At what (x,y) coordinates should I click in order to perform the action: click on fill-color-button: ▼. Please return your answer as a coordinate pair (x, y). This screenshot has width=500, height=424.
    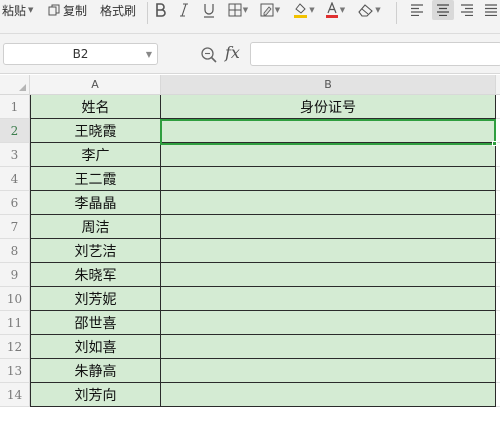
    Looking at the image, I should click on (304, 10).